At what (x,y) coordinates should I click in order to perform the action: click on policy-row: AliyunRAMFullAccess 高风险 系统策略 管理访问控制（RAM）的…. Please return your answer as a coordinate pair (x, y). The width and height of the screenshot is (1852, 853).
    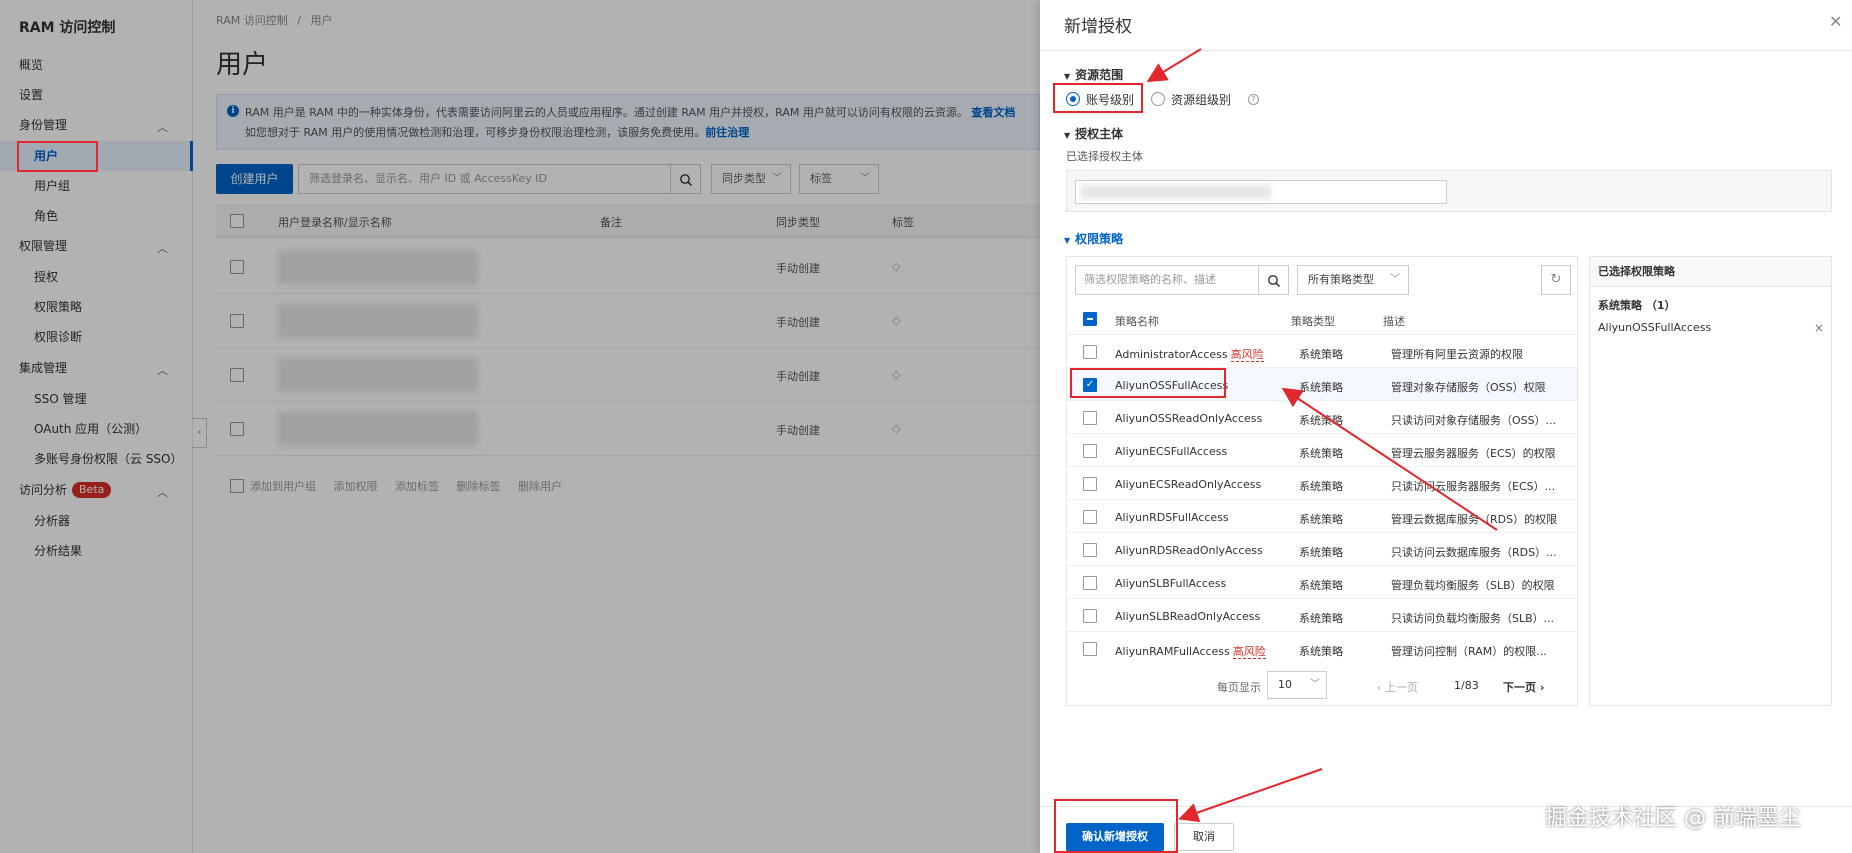
    Looking at the image, I should click on (1322, 648).